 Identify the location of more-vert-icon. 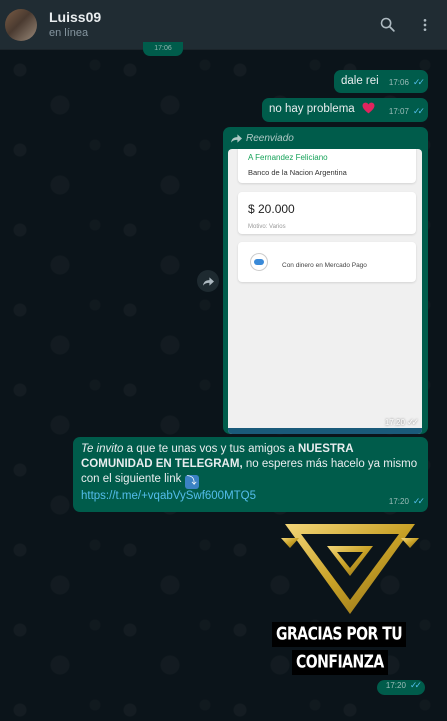
(425, 25).